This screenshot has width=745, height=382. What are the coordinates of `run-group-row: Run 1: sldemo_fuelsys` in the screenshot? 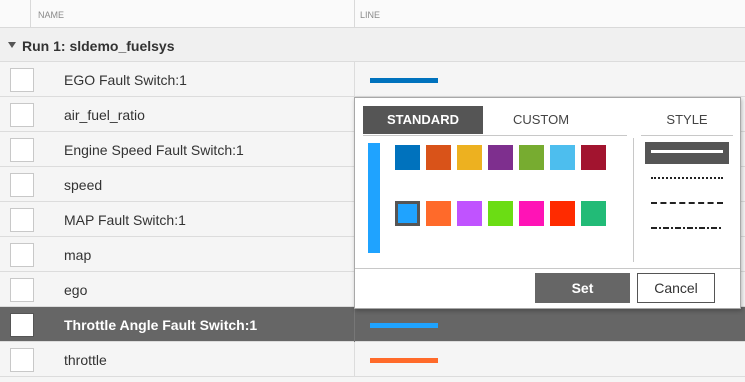 It's located at (372, 45).